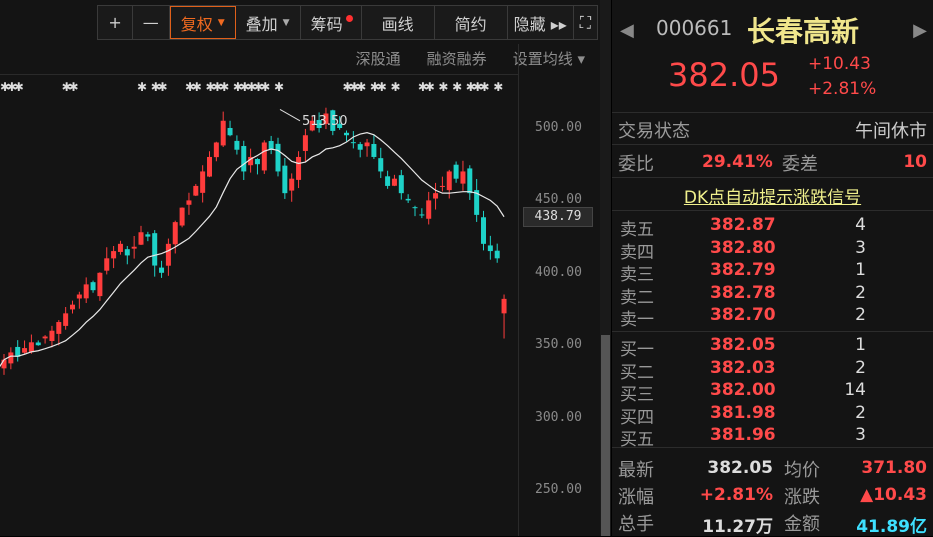 The image size is (933, 537). I want to click on level-label: 买五, so click(637, 440).